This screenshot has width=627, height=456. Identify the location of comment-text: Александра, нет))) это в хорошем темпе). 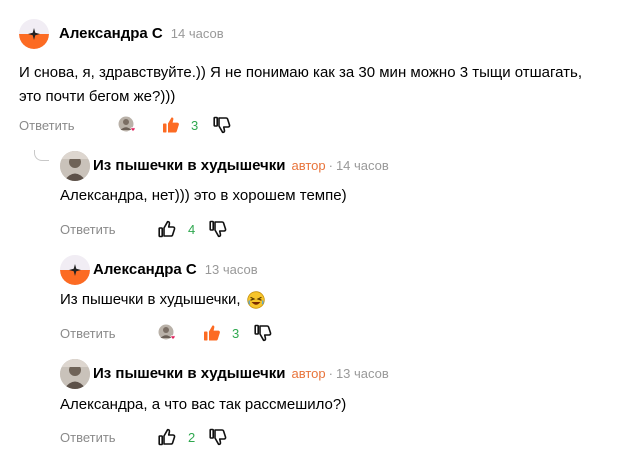
(203, 196).